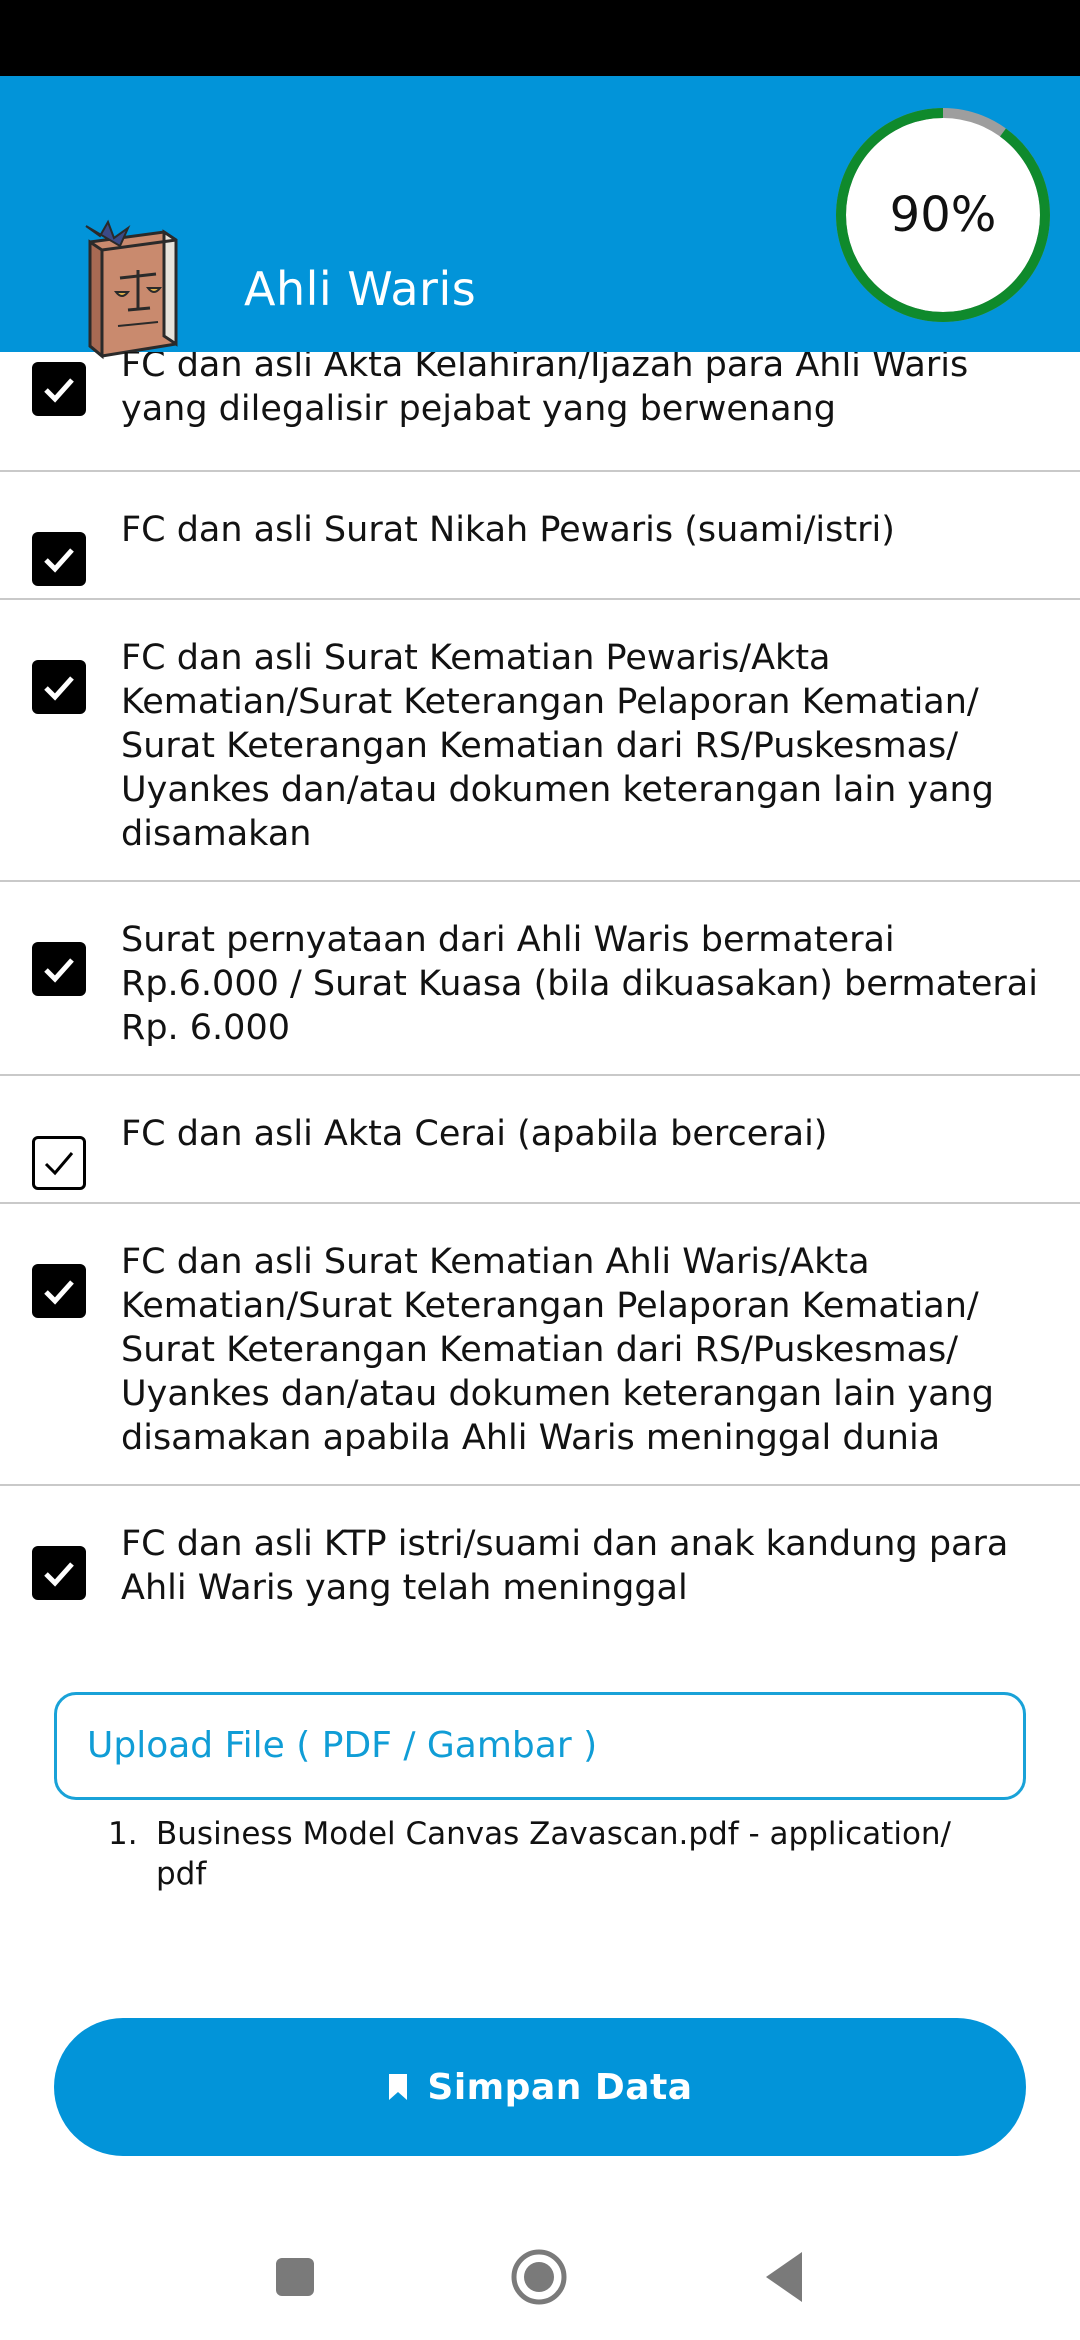 This screenshot has width=1080, height=2340. What do you see at coordinates (784, 2277) in the screenshot?
I see `back-icon` at bounding box center [784, 2277].